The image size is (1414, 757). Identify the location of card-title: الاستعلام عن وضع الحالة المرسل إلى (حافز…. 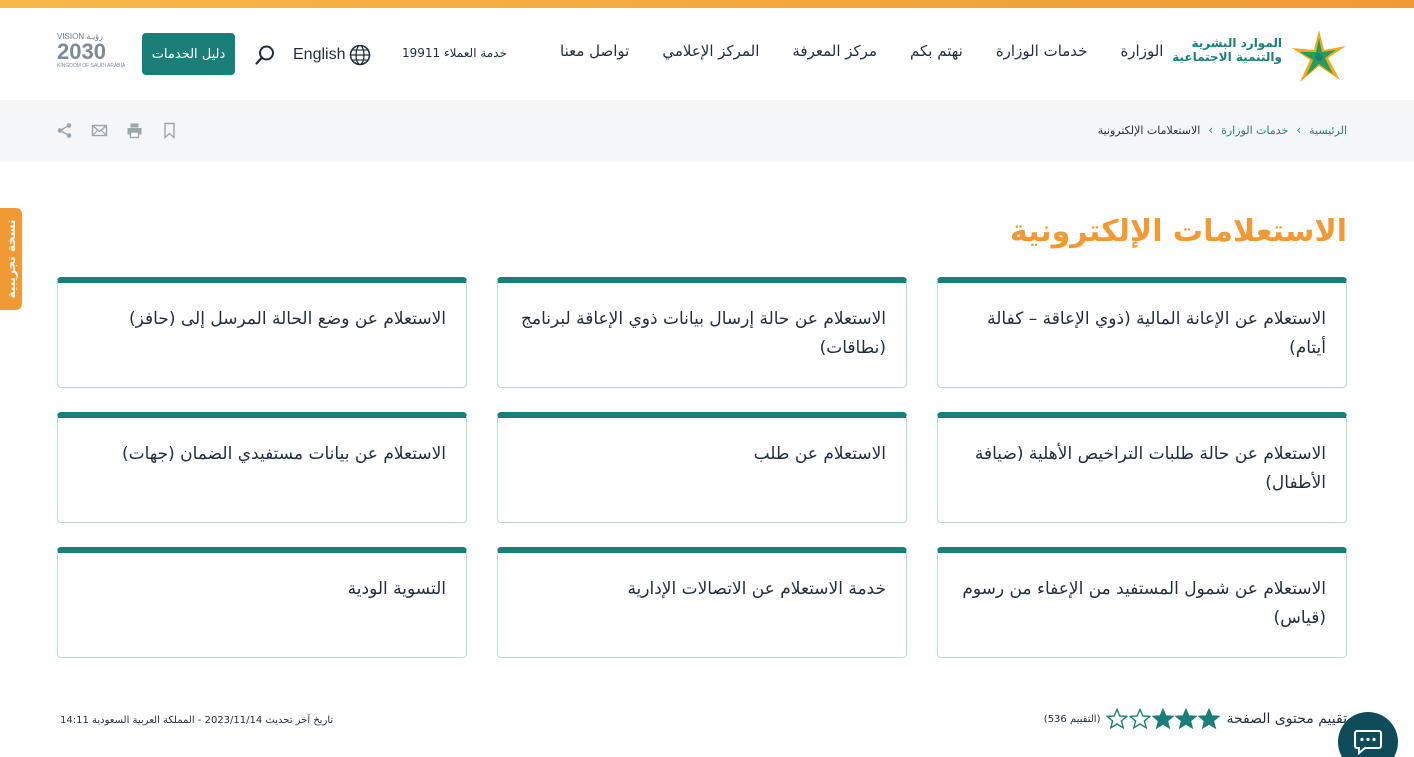
(287, 319).